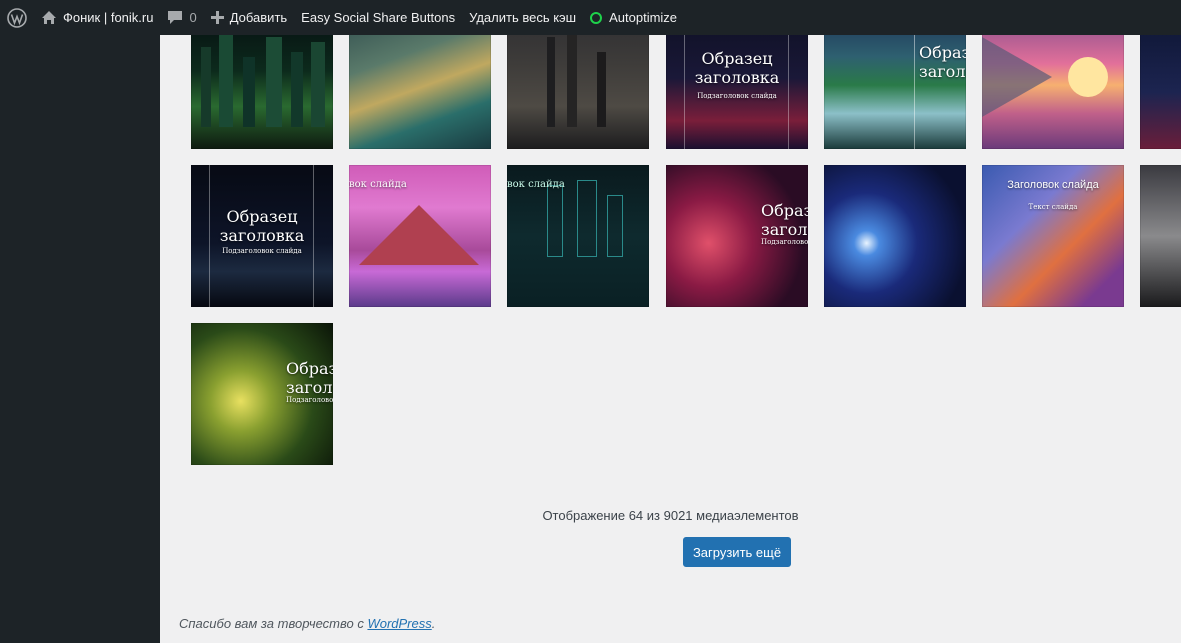  I want to click on clear-cache-menu: Удалить весь кэш, so click(522, 17).